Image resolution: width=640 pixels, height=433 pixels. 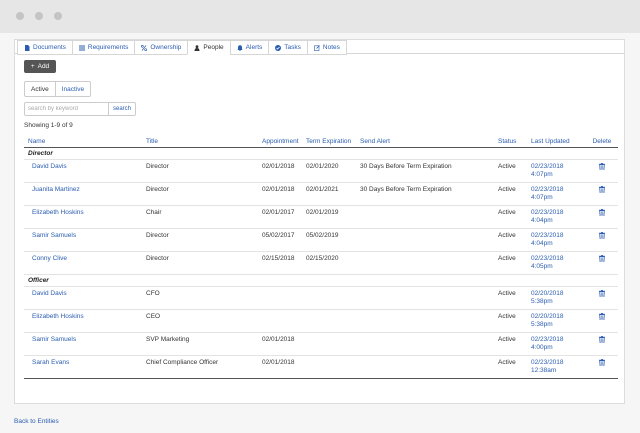 I want to click on term-expiration-date, so click(x=330, y=367).